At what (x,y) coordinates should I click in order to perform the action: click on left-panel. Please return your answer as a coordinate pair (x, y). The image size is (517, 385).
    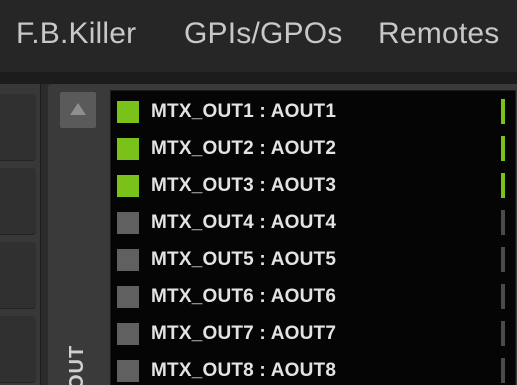
    Looking at the image, I should click on (20, 234).